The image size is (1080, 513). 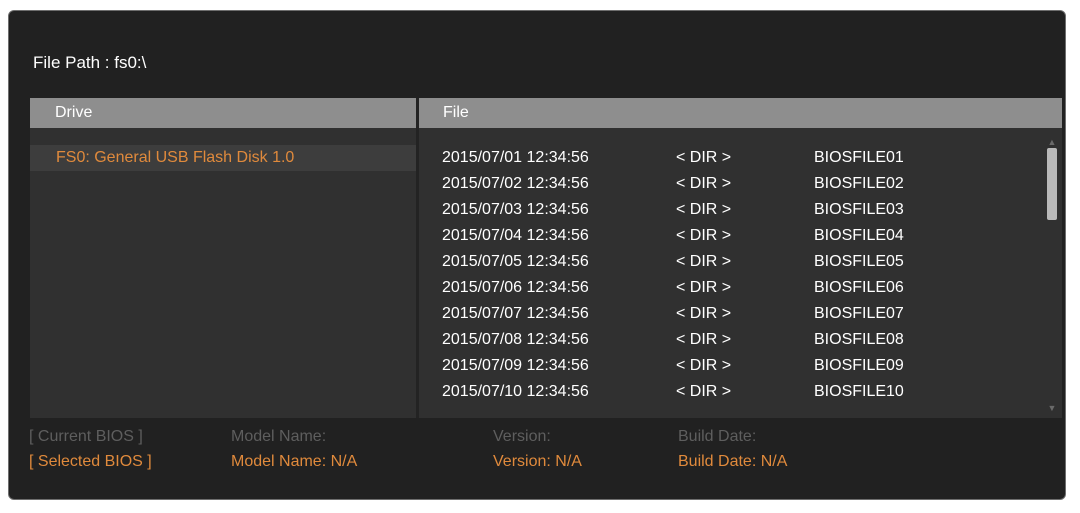 I want to click on file-date: 2015/07/01 12:34:56, so click(x=515, y=157).